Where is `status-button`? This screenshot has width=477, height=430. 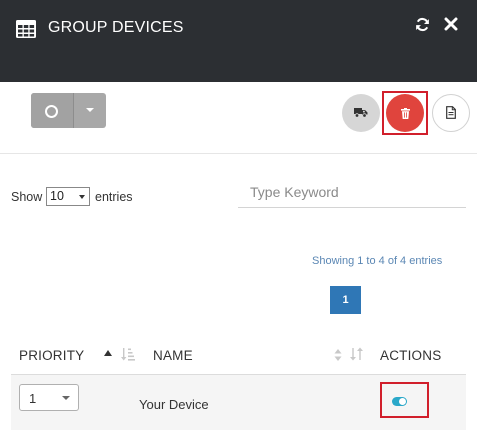
status-button is located at coordinates (52, 110).